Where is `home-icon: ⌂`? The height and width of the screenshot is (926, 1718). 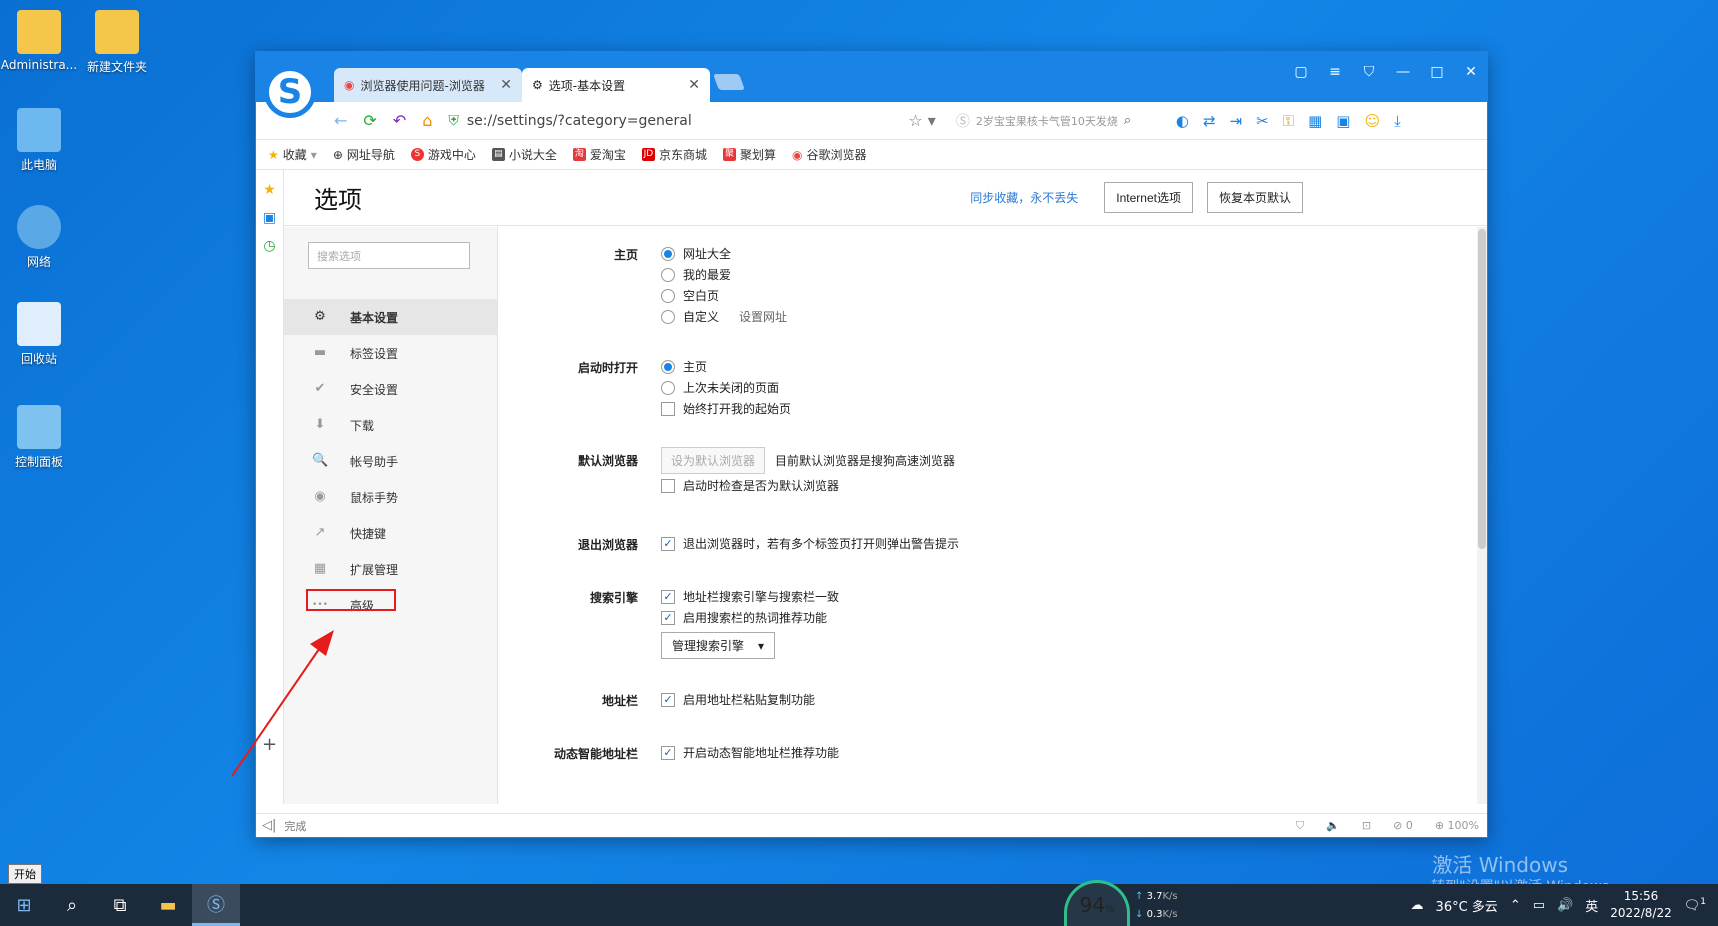 home-icon: ⌂ is located at coordinates (427, 120).